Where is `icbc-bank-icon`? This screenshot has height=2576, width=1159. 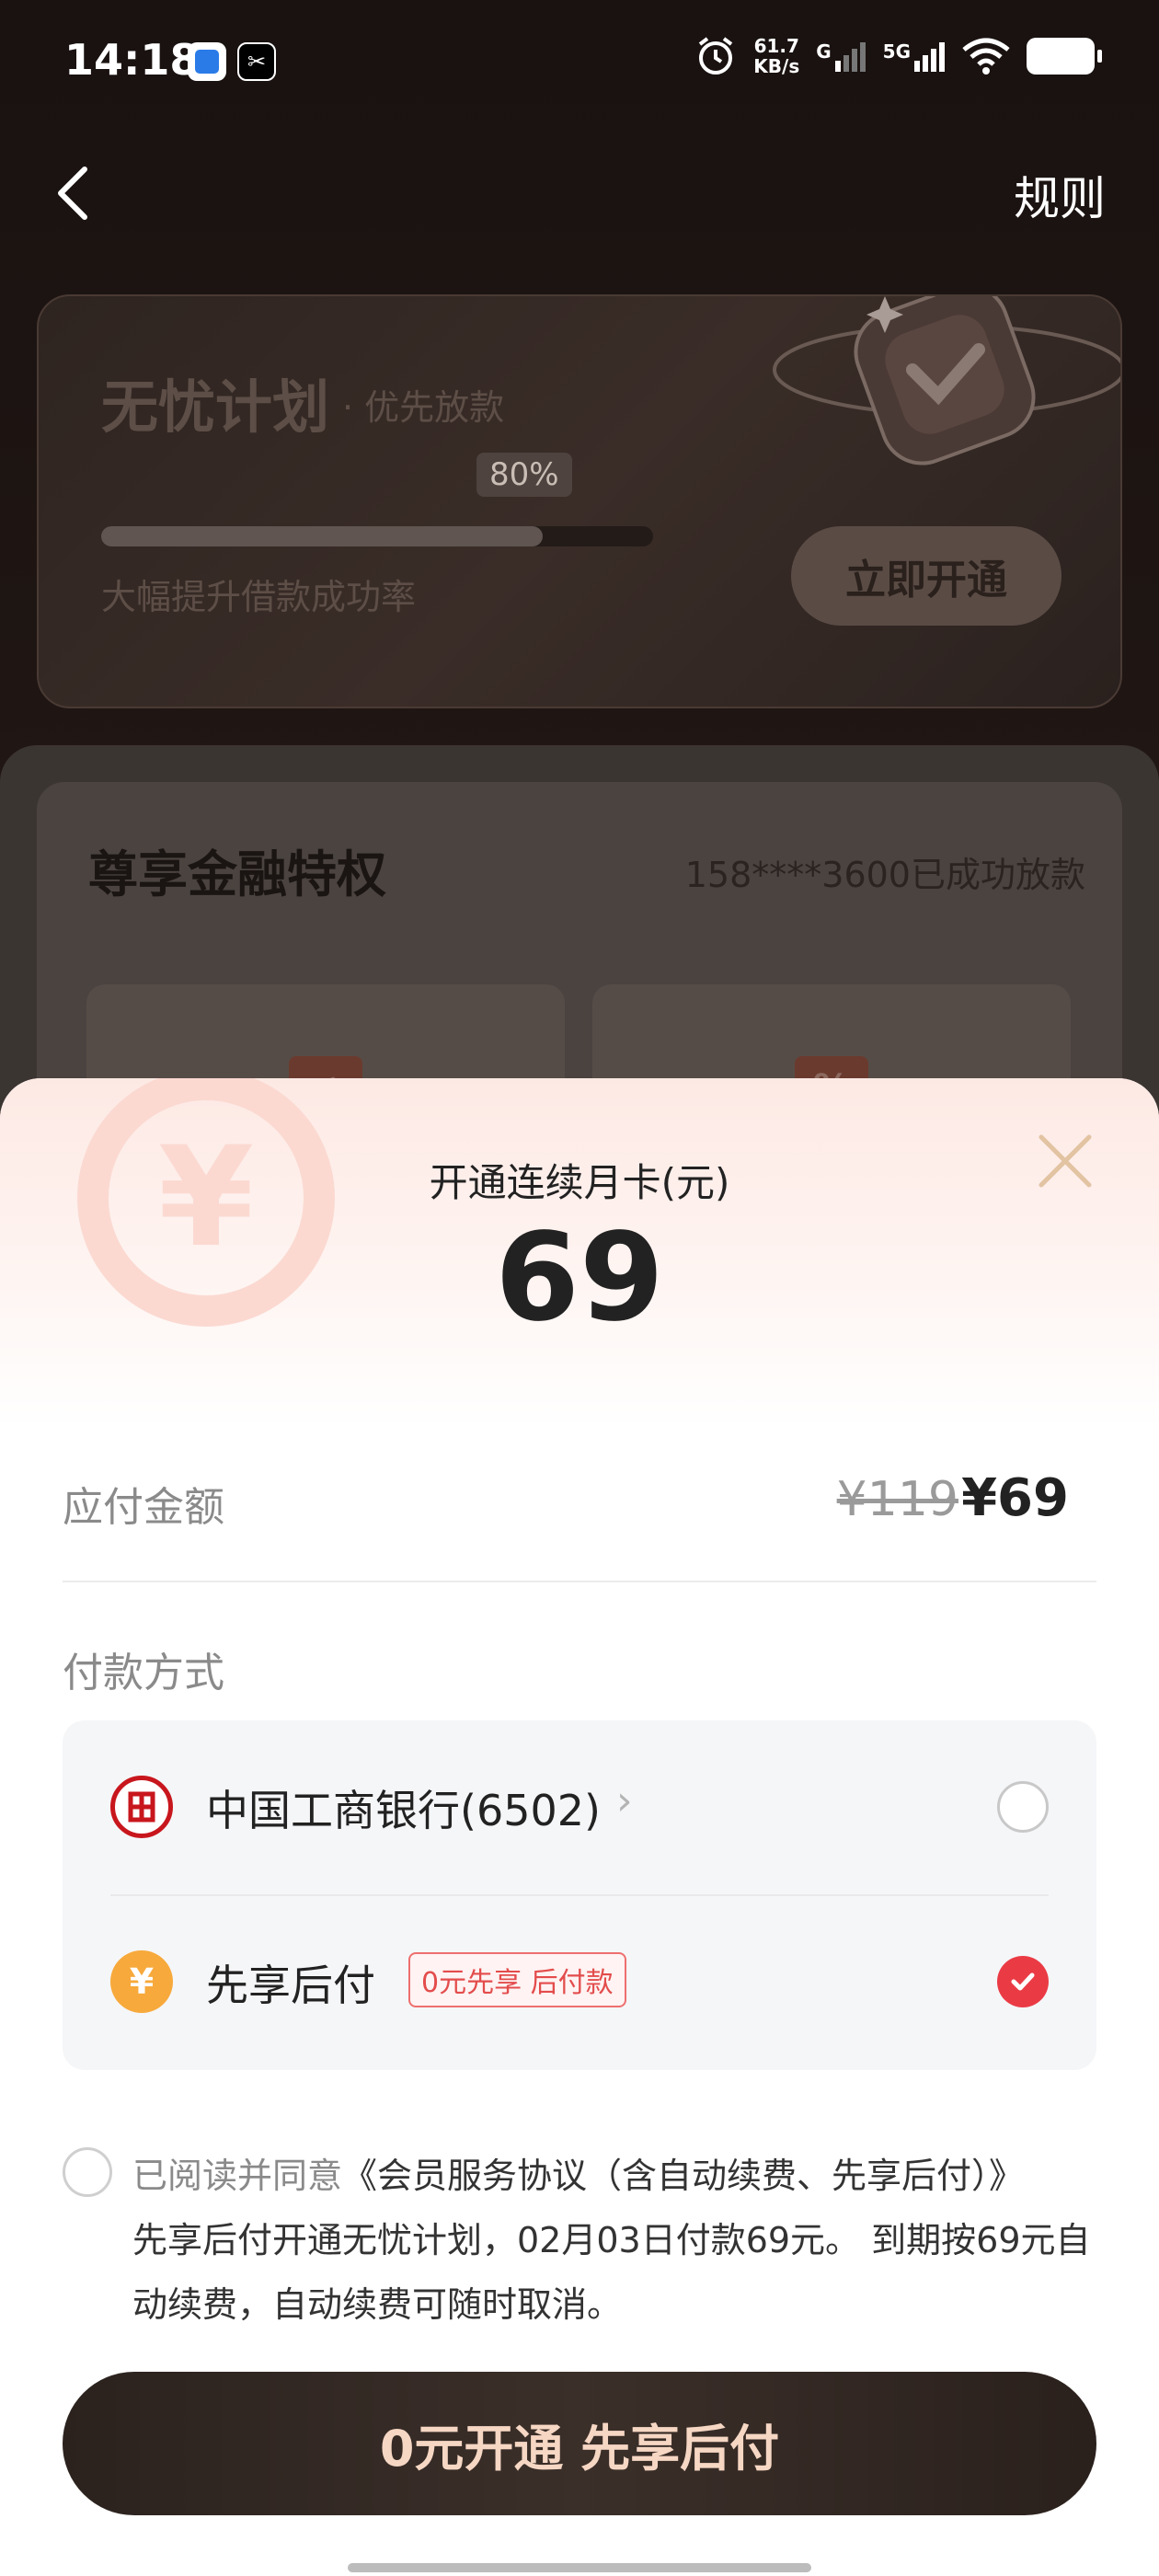
icbc-bank-icon is located at coordinates (141, 1807).